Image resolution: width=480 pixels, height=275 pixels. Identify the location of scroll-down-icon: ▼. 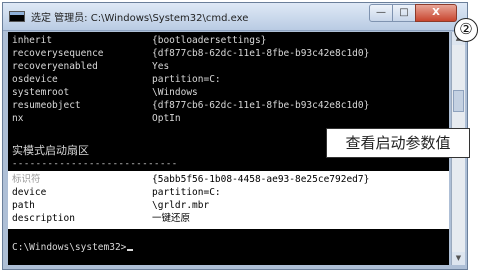
(458, 258).